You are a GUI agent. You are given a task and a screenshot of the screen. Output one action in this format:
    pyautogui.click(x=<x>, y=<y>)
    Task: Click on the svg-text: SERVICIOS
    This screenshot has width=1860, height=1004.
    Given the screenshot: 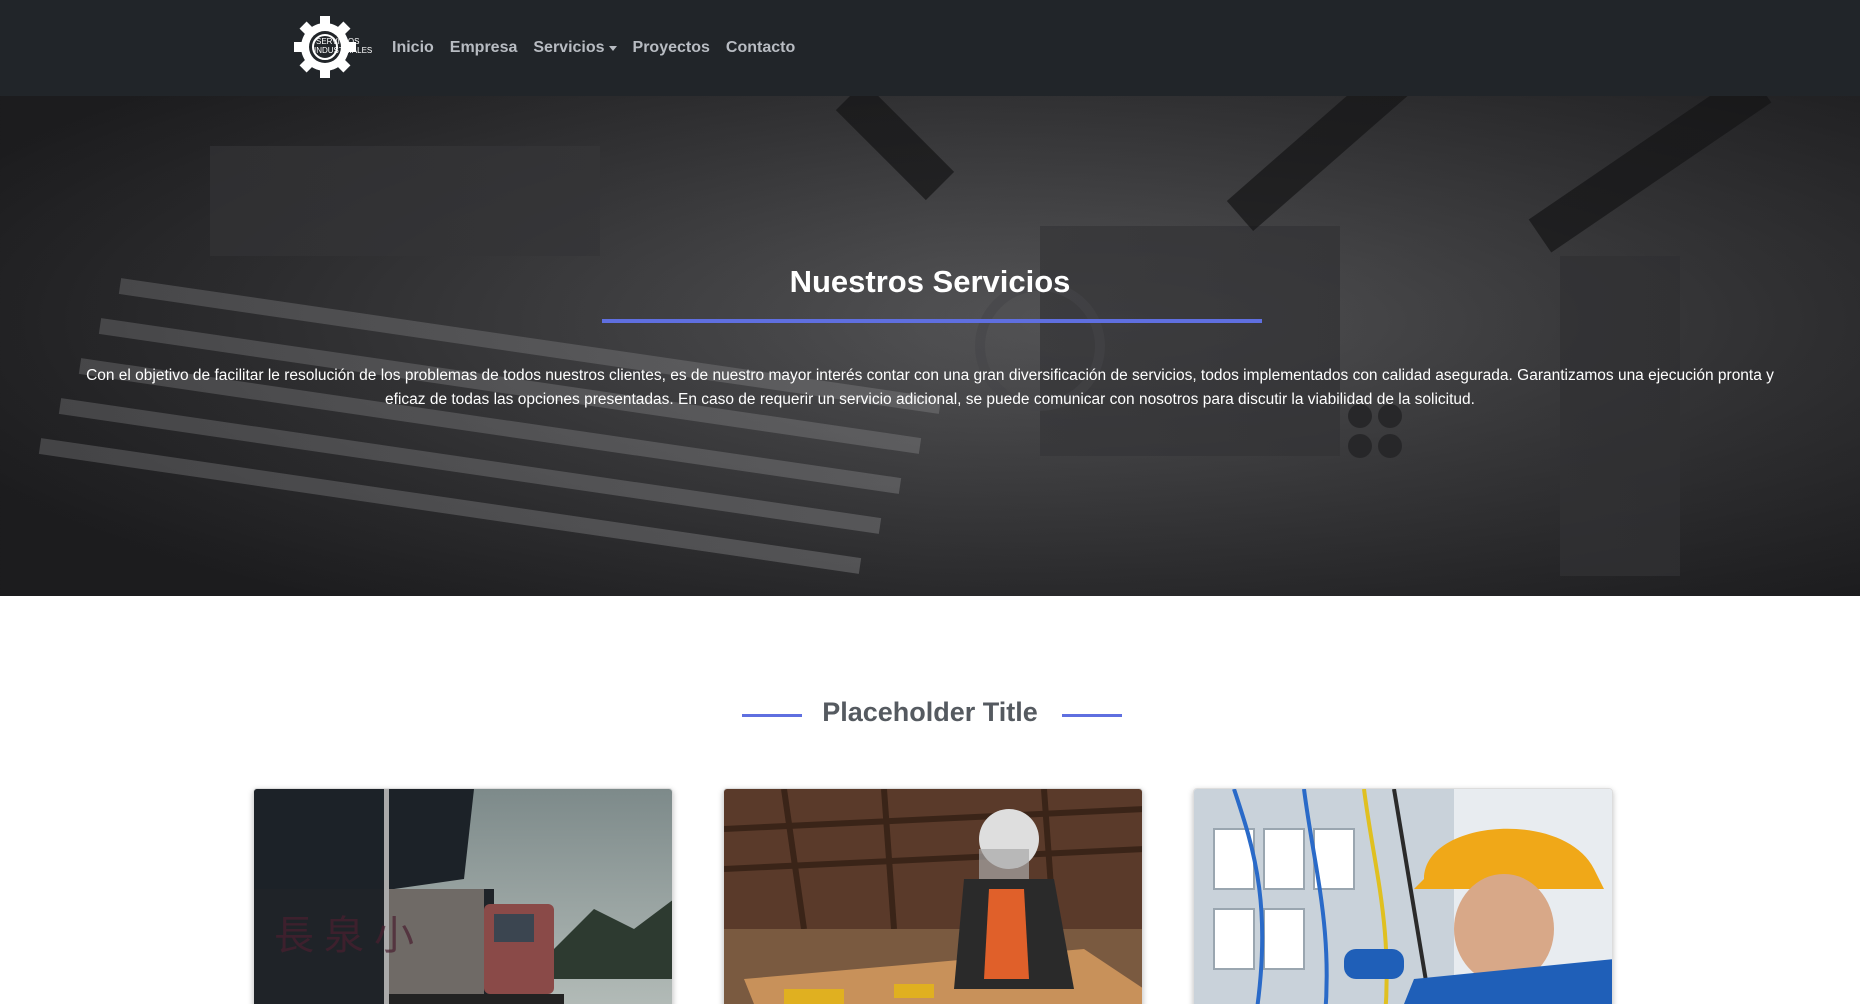 What is the action you would take?
    pyautogui.click(x=337, y=41)
    